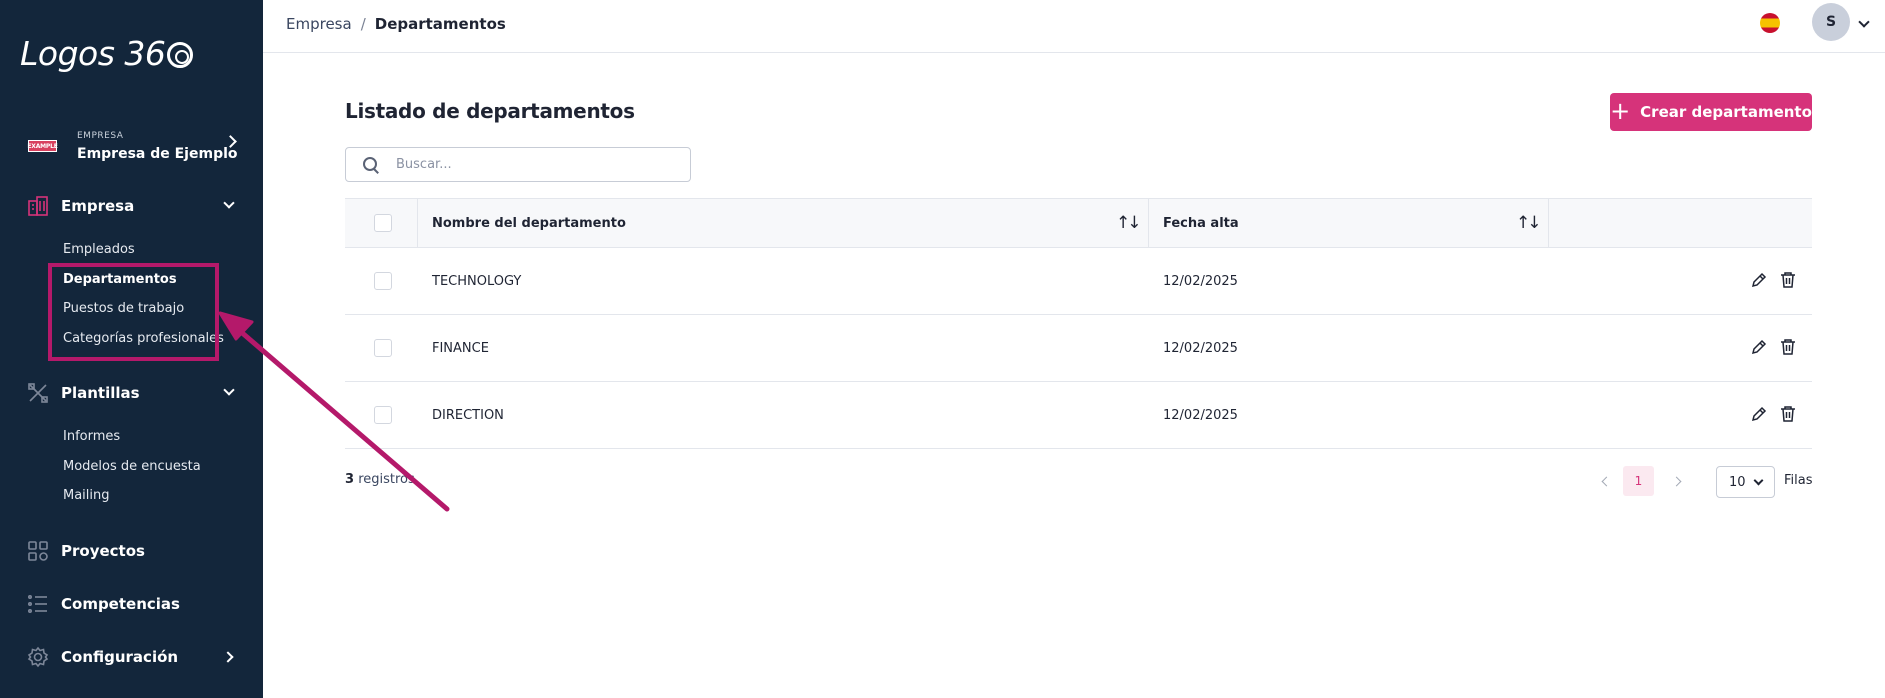 Image resolution: width=1885 pixels, height=698 pixels. Describe the element at coordinates (99, 250) in the screenshot. I see `sidebar-item-empleados: Empleados` at that location.